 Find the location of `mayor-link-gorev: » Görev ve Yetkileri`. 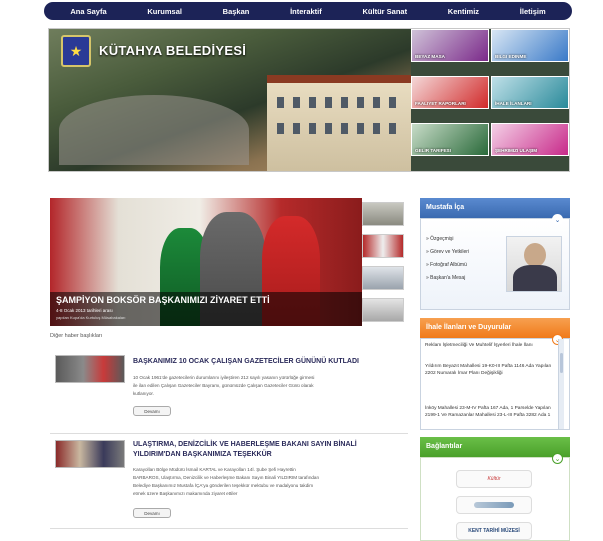

mayor-link-gorev: » Görev ve Yetkileri is located at coordinates (447, 252).